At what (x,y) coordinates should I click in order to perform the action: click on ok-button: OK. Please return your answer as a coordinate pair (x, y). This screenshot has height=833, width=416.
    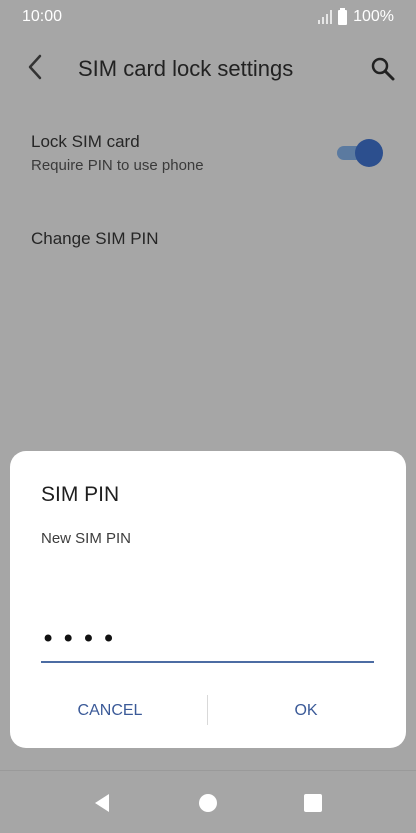
    Looking at the image, I should click on (306, 711).